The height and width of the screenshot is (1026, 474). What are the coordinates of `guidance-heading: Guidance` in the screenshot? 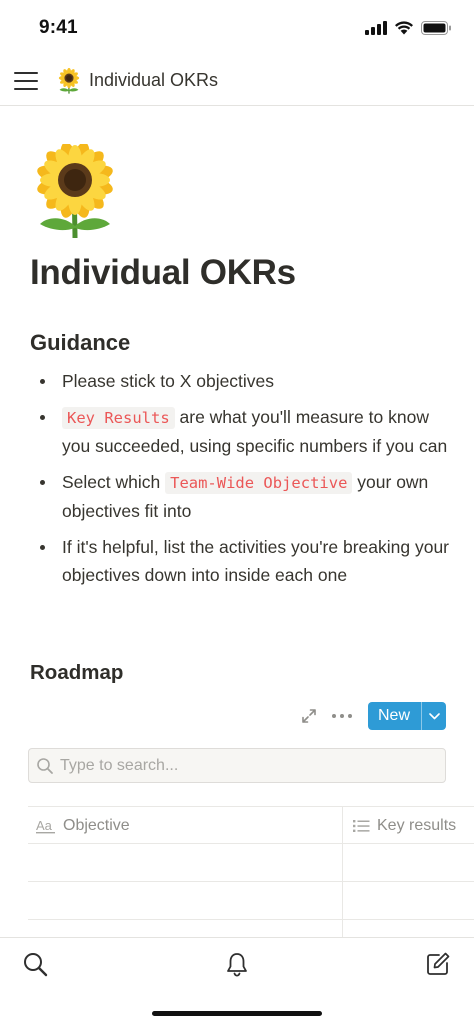 It's located at (80, 343).